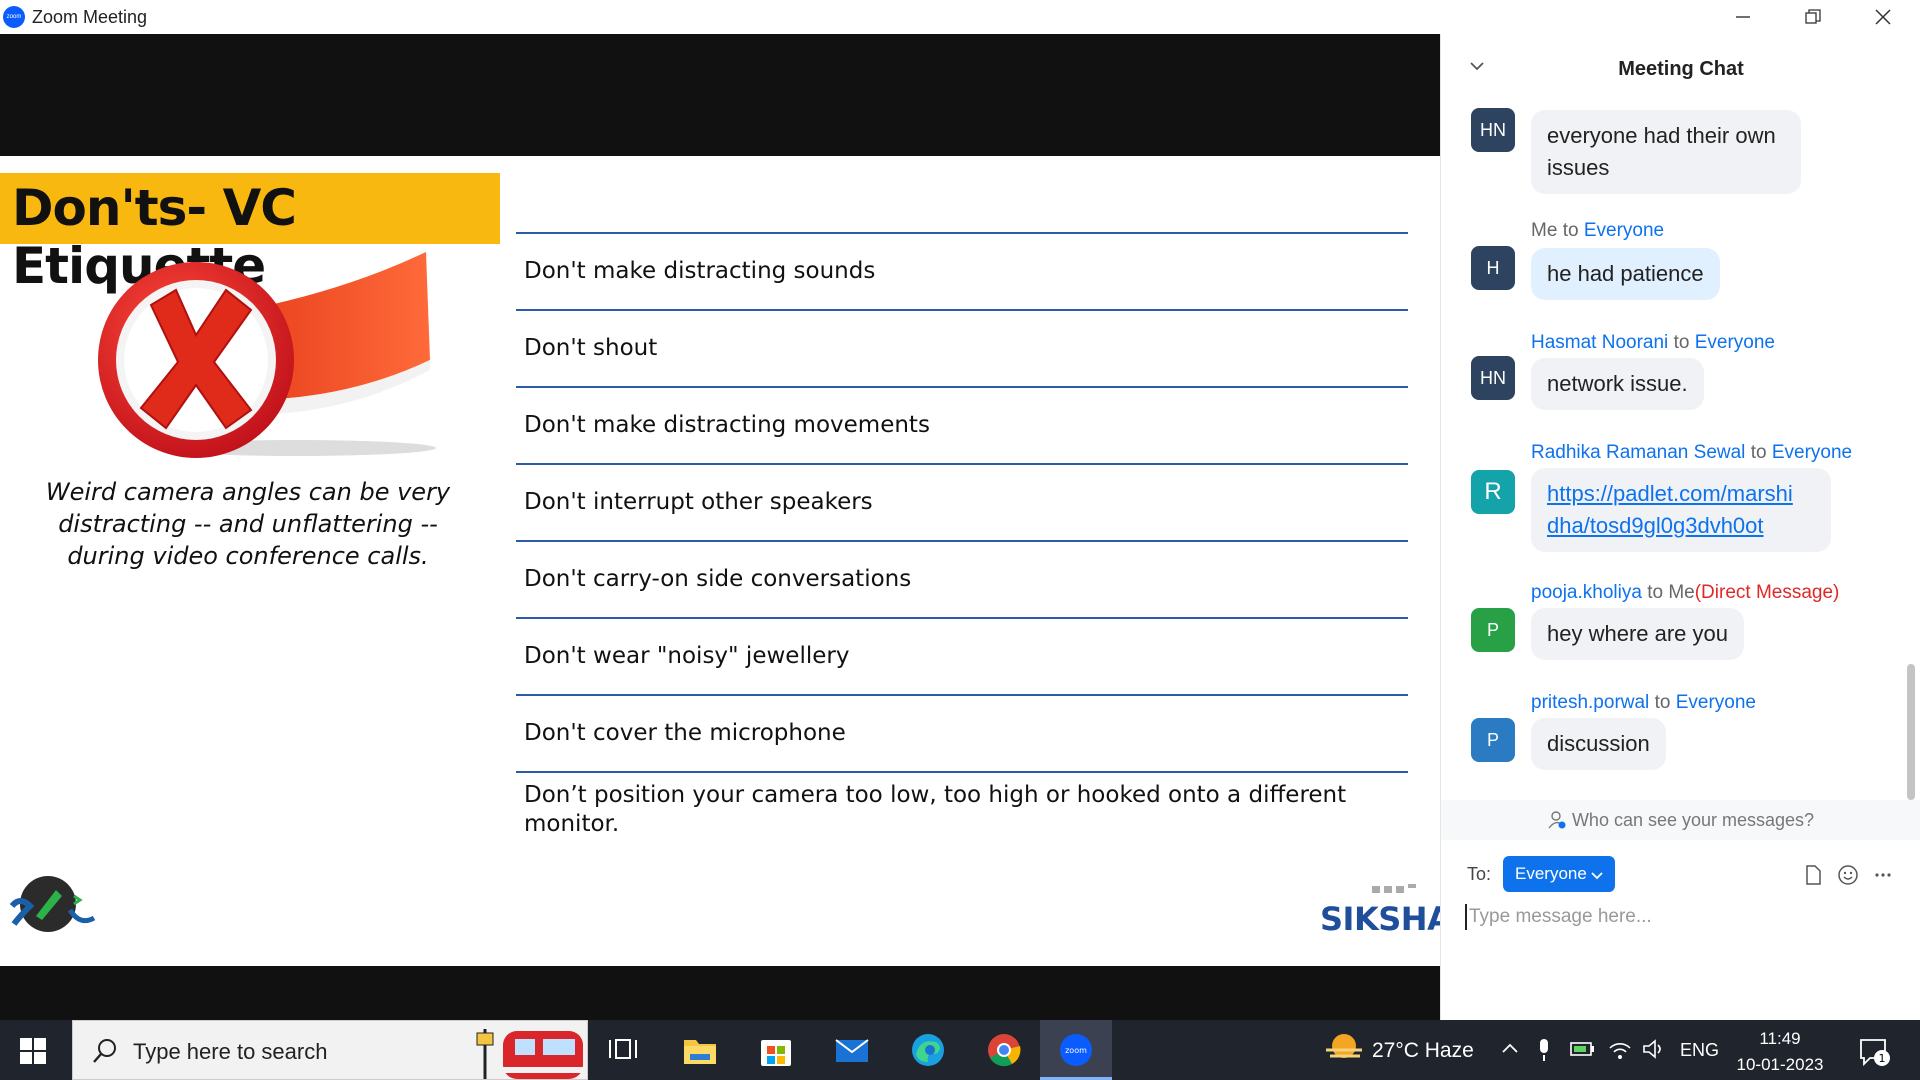  I want to click on chat-scrollbar, so click(1911, 732).